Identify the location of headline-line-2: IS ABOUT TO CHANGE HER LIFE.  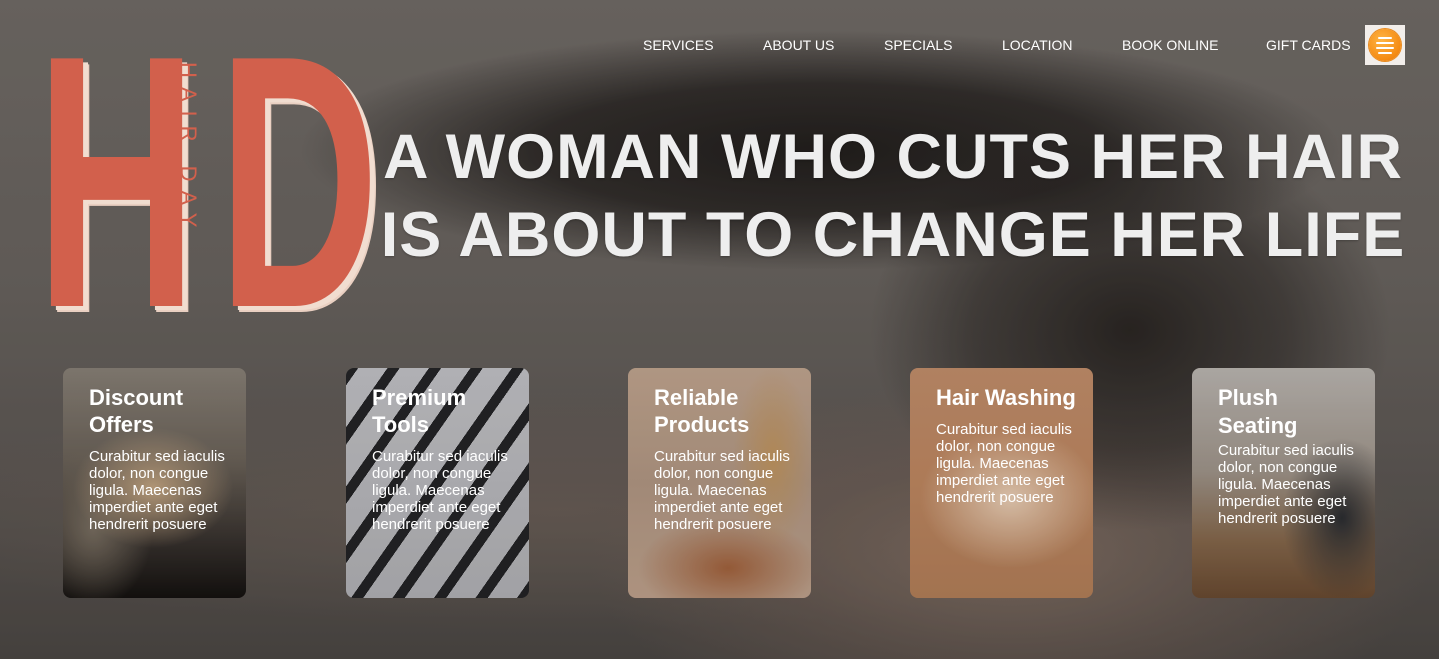
(893, 235).